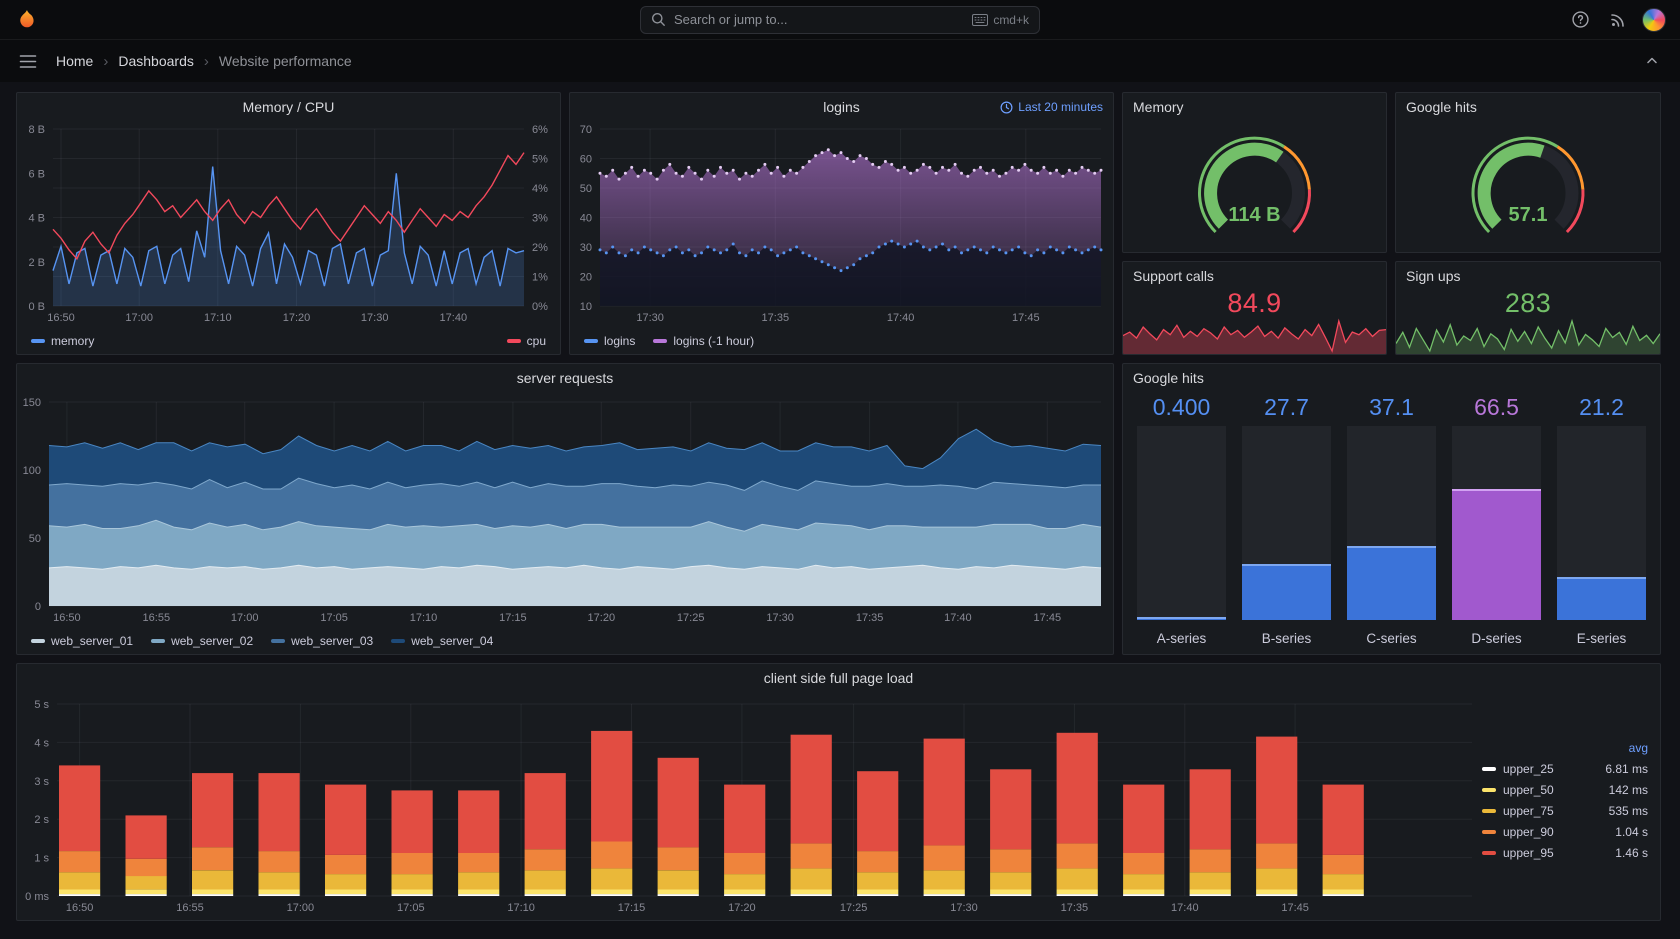 The image size is (1680, 939). Describe the element at coordinates (334, 618) in the screenshot. I see `svg-text: 17:05` at that location.